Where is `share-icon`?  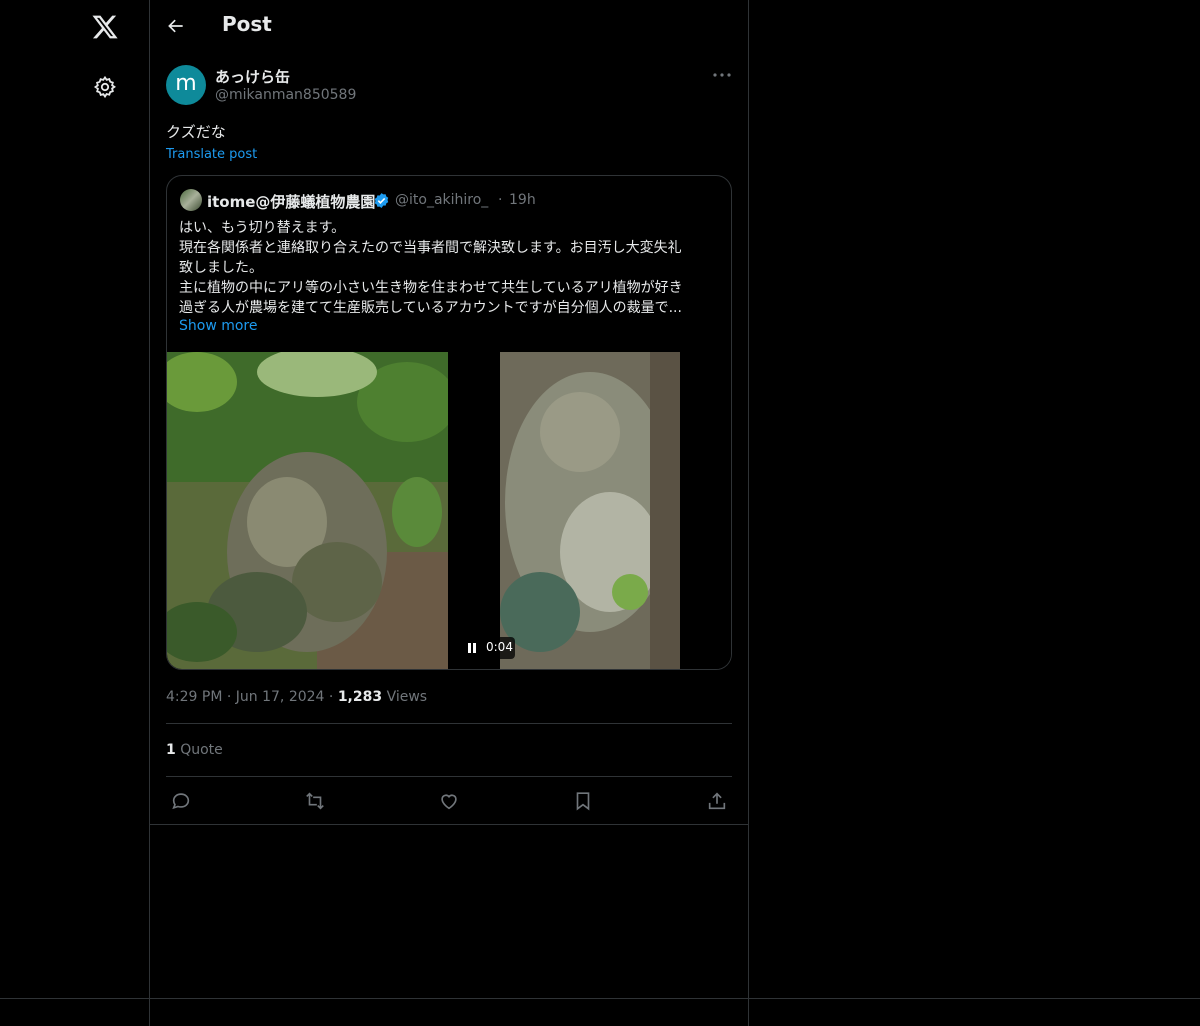
share-icon is located at coordinates (717, 801).